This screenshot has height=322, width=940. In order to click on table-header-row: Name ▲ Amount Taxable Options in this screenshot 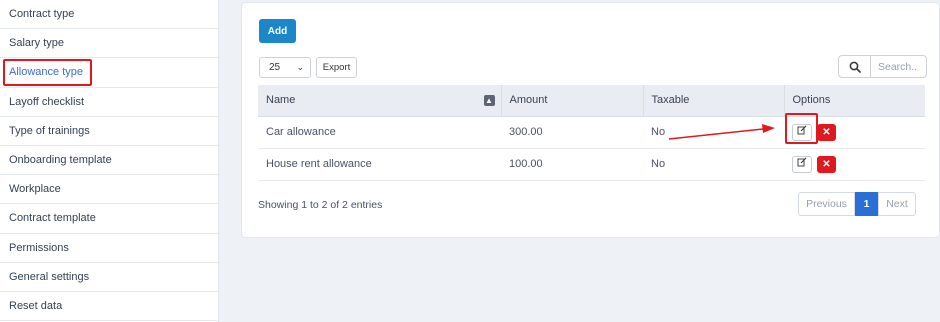, I will do `click(591, 101)`.